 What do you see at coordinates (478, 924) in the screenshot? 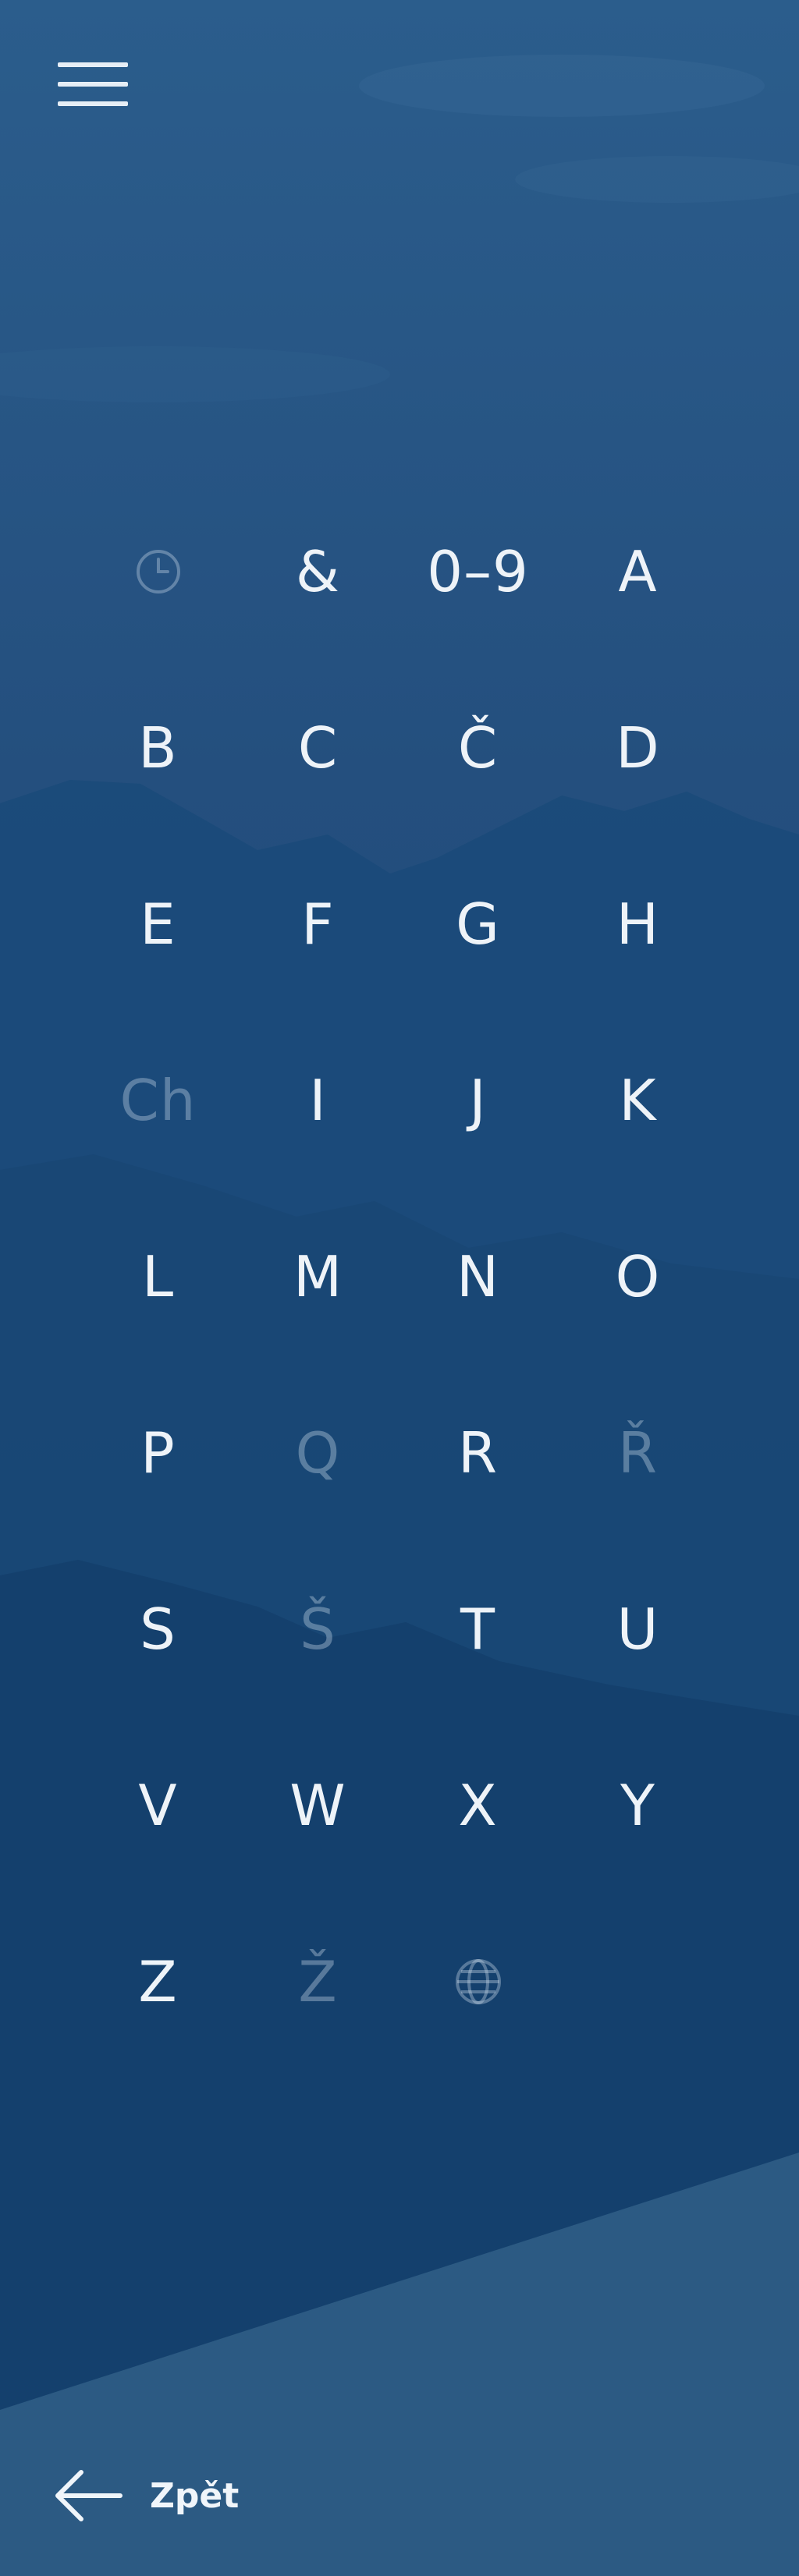
I see `index-letter: G` at bounding box center [478, 924].